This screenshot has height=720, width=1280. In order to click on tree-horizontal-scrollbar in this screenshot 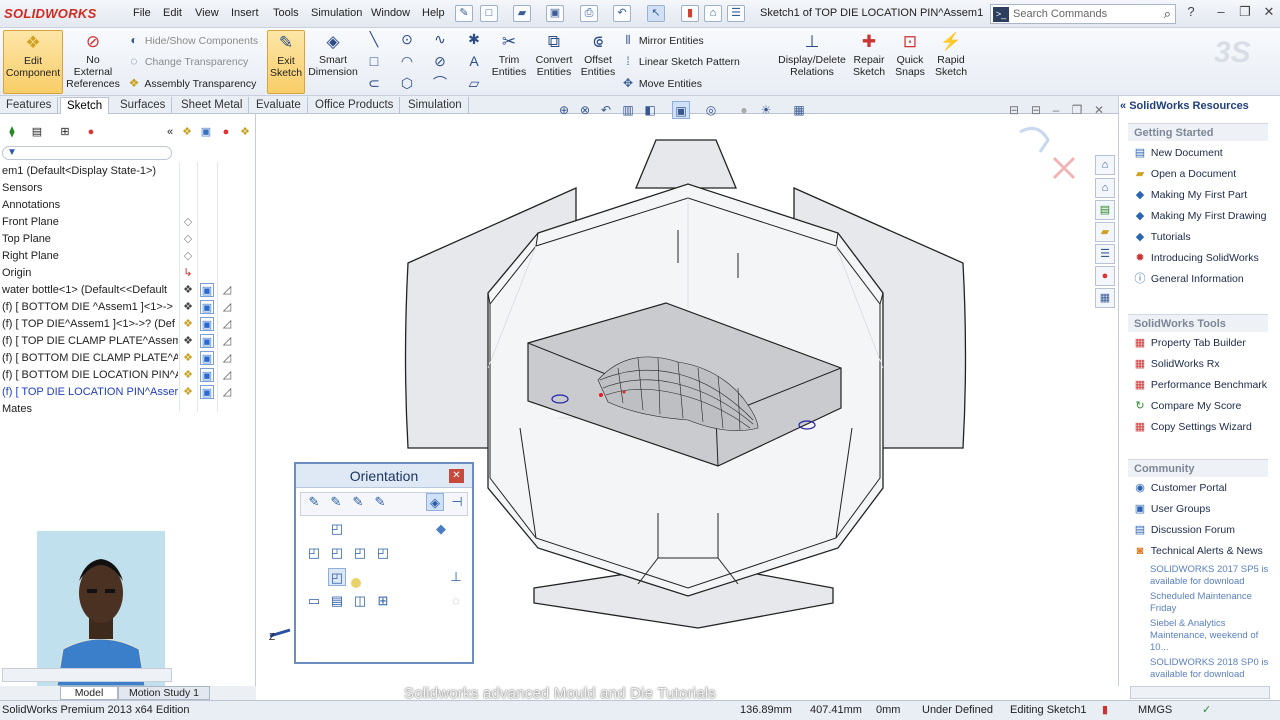, I will do `click(87, 675)`.